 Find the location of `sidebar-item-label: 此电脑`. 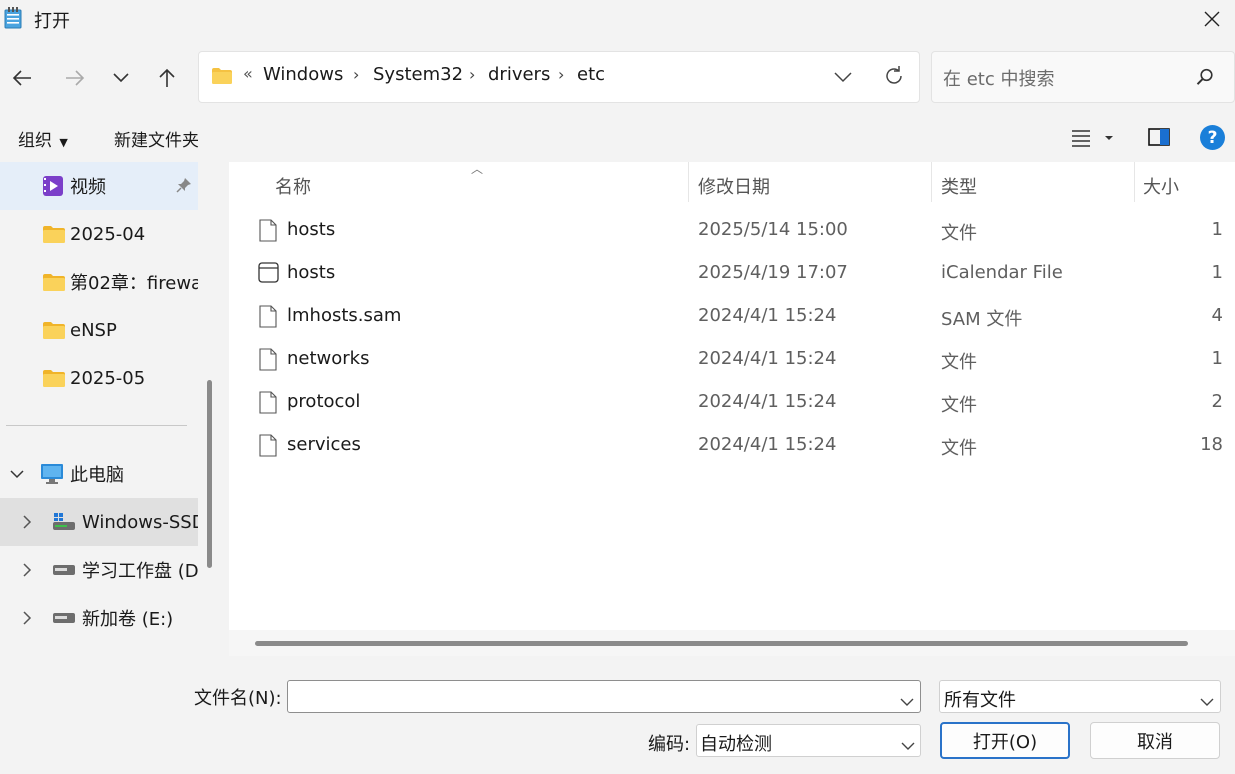

sidebar-item-label: 此电脑 is located at coordinates (97, 475).